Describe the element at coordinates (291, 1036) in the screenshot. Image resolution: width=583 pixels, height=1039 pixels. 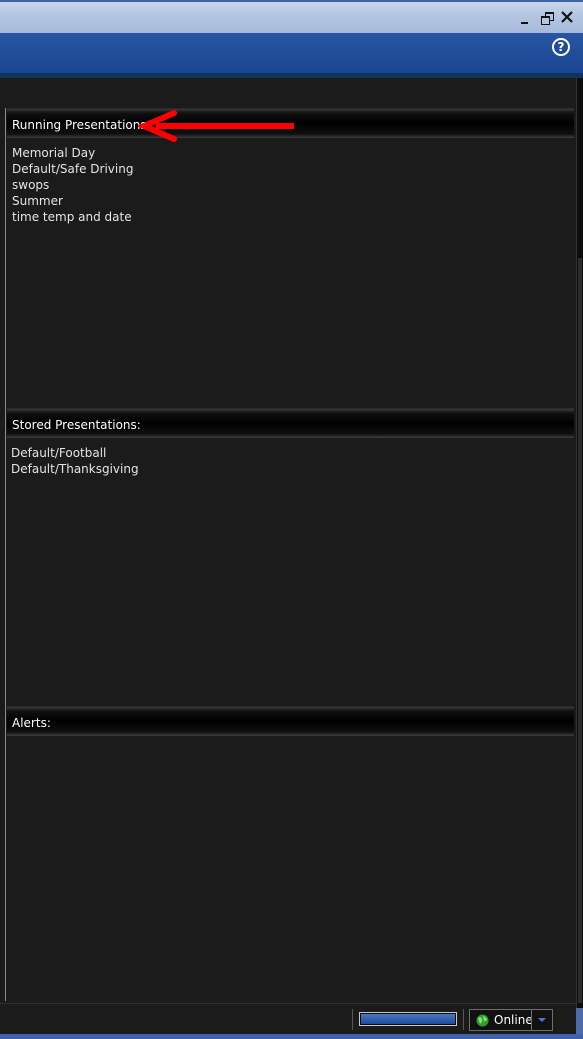
I see `window-bottom-border` at that location.